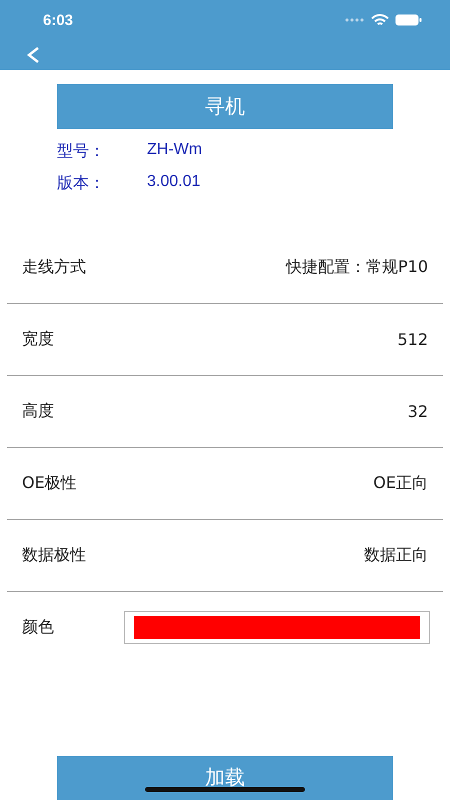 The image size is (450, 800). I want to click on back-button, so click(33, 55).